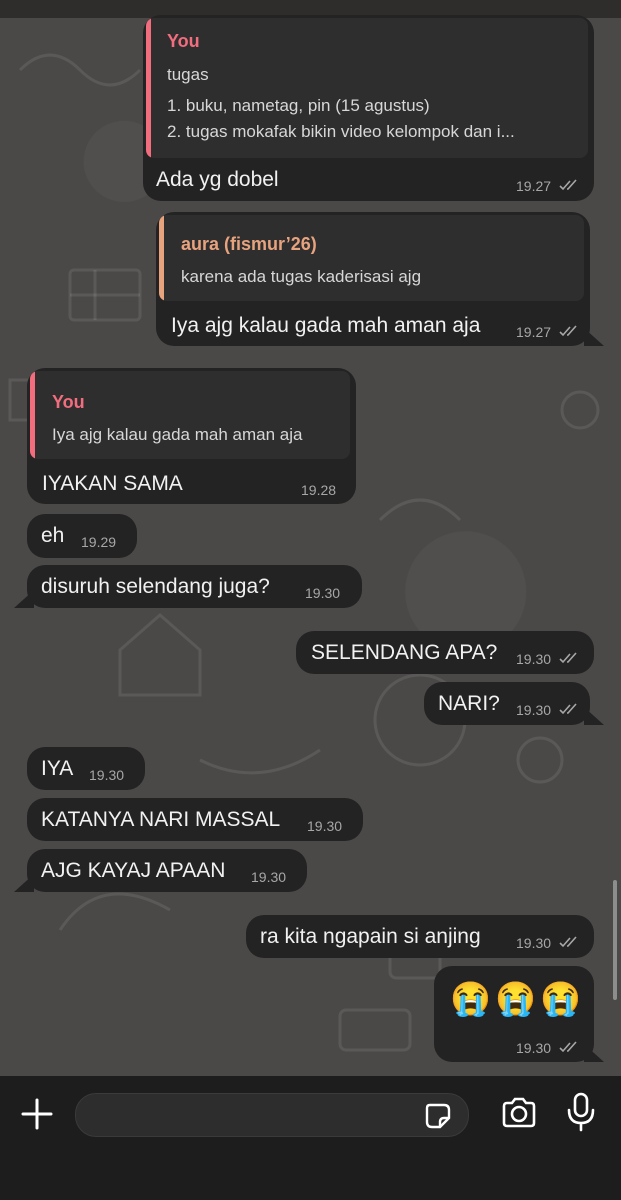 This screenshot has width=621, height=1200. Describe the element at coordinates (53, 535) in the screenshot. I see `message-text: eh` at that location.